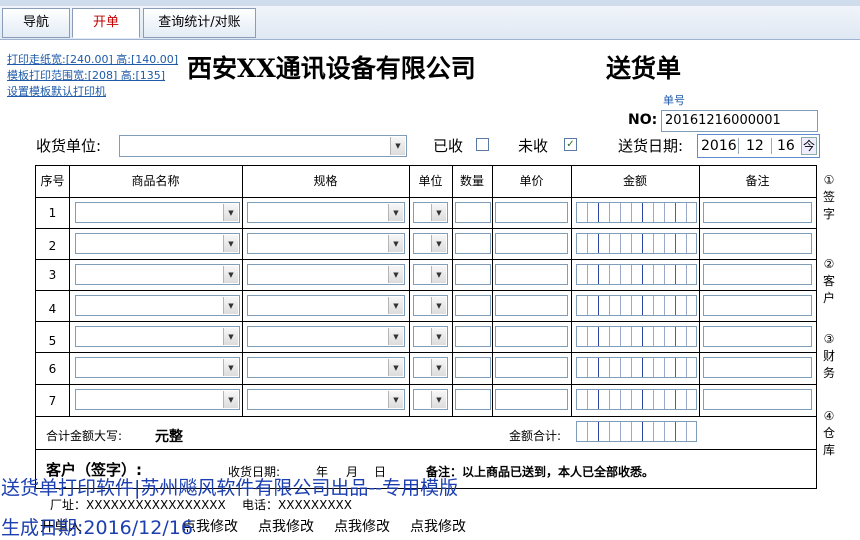 The height and width of the screenshot is (540, 860). Describe the element at coordinates (92, 59) in the screenshot. I see `paper-size-link: 打印走纸宽:[240.00] 高:[140.00]` at that location.